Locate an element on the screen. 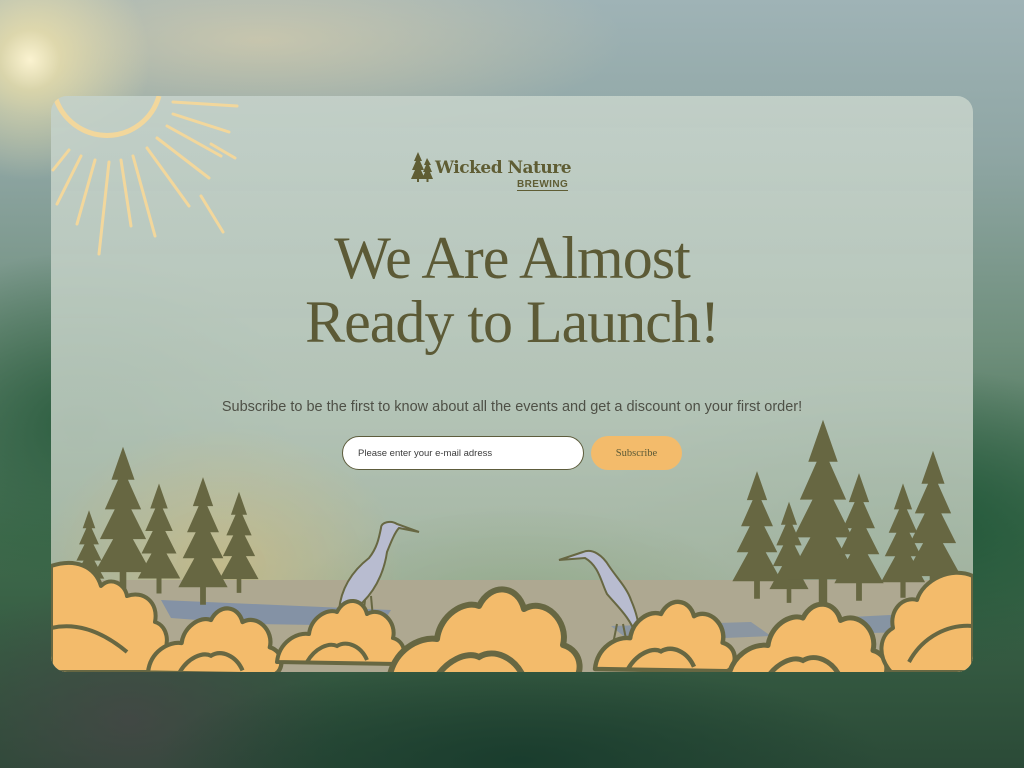 The image size is (1024, 768). brand-subtitle: BREWING is located at coordinates (543, 185).